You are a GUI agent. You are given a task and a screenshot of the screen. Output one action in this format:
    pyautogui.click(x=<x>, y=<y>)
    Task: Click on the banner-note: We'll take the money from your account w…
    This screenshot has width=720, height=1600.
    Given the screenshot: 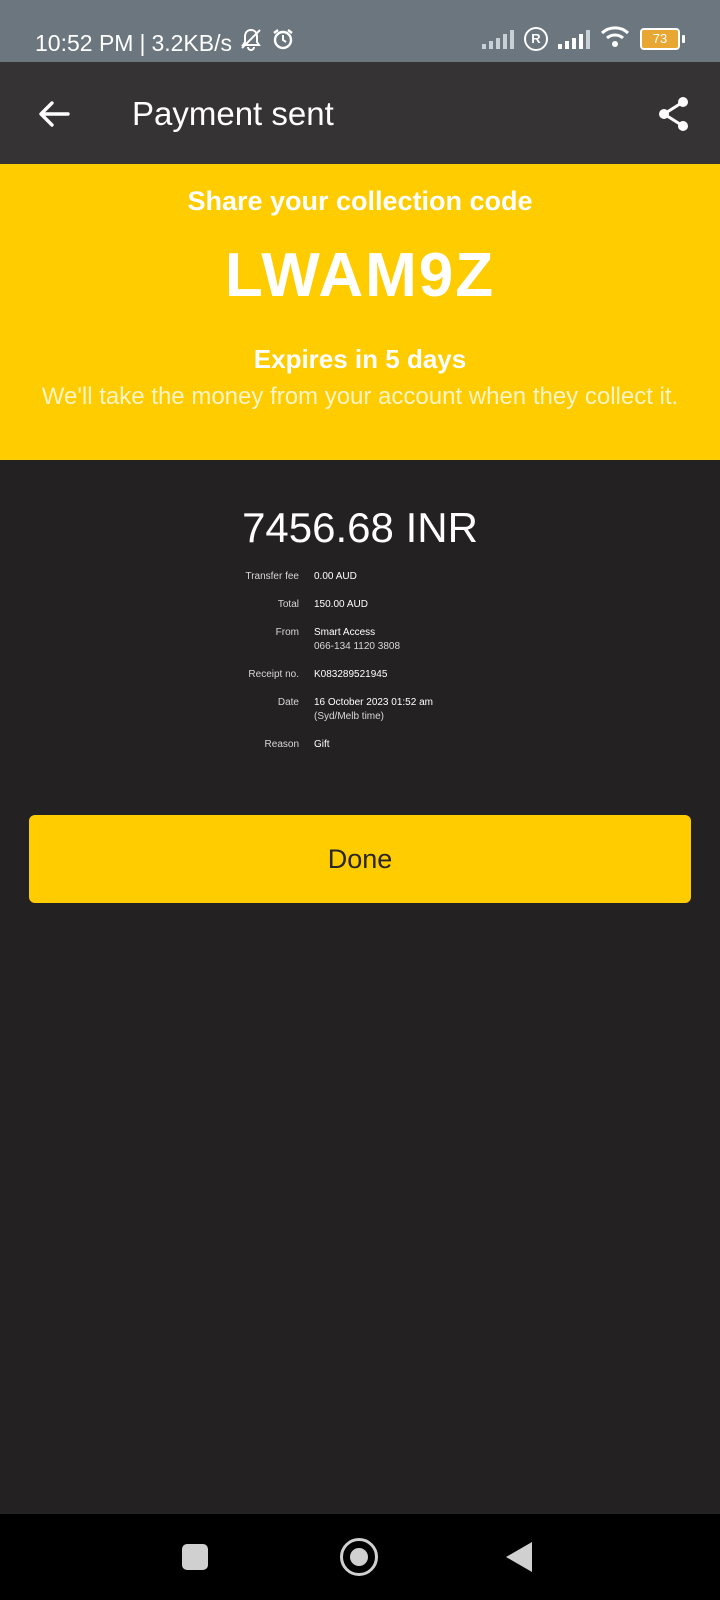 What is the action you would take?
    pyautogui.click(x=360, y=396)
    